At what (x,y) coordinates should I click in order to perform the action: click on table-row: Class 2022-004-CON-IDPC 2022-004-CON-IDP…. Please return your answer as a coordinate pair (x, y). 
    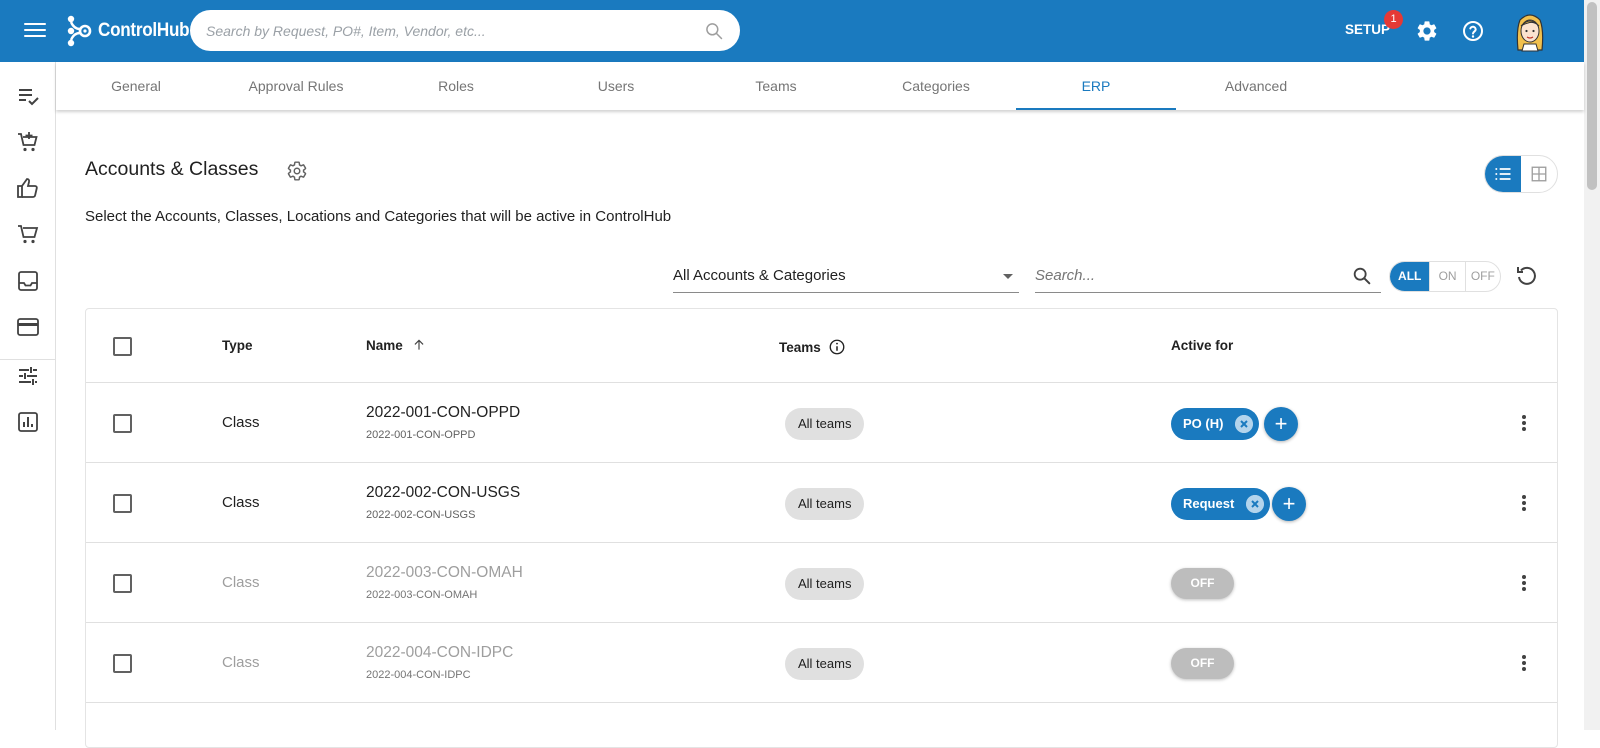
    Looking at the image, I should click on (821, 663).